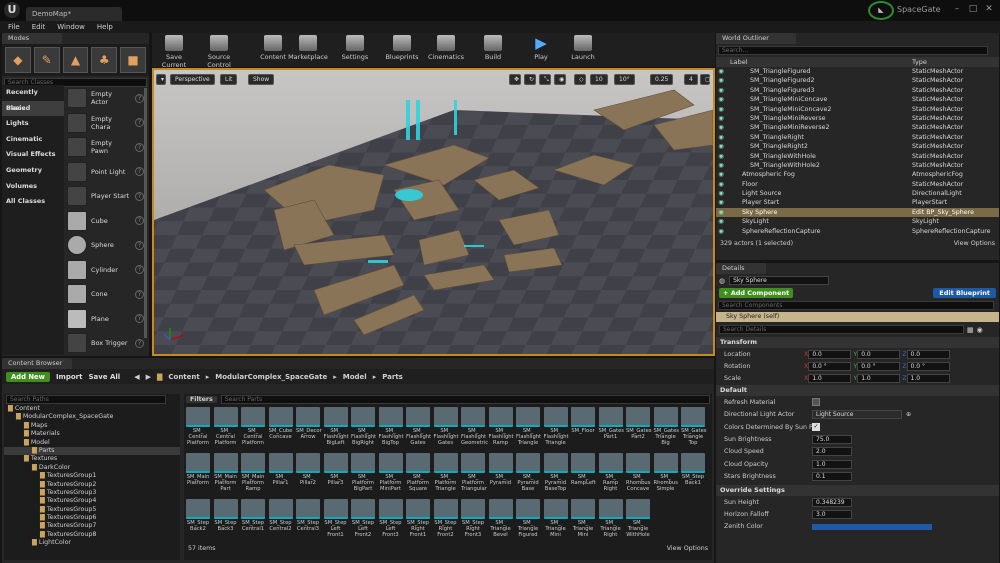 The height and width of the screenshot is (563, 1000). Describe the element at coordinates (665, 472) in the screenshot. I see `asset-tile: SM_ Rhombus Simple` at that location.